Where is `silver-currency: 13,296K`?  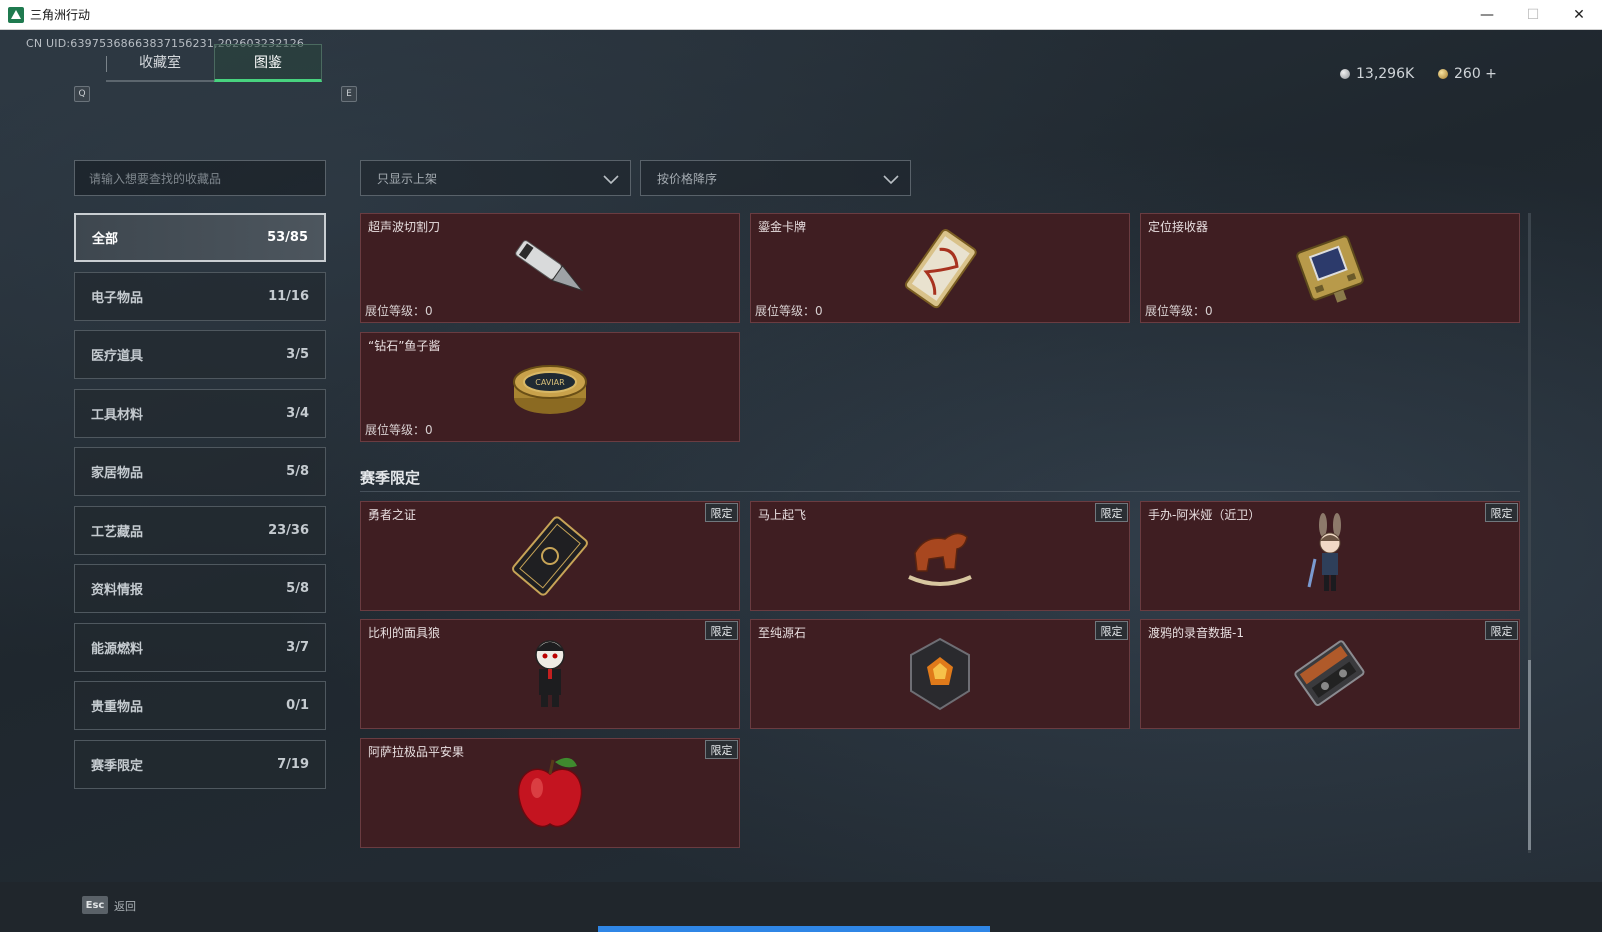
silver-currency: 13,296K is located at coordinates (1377, 74).